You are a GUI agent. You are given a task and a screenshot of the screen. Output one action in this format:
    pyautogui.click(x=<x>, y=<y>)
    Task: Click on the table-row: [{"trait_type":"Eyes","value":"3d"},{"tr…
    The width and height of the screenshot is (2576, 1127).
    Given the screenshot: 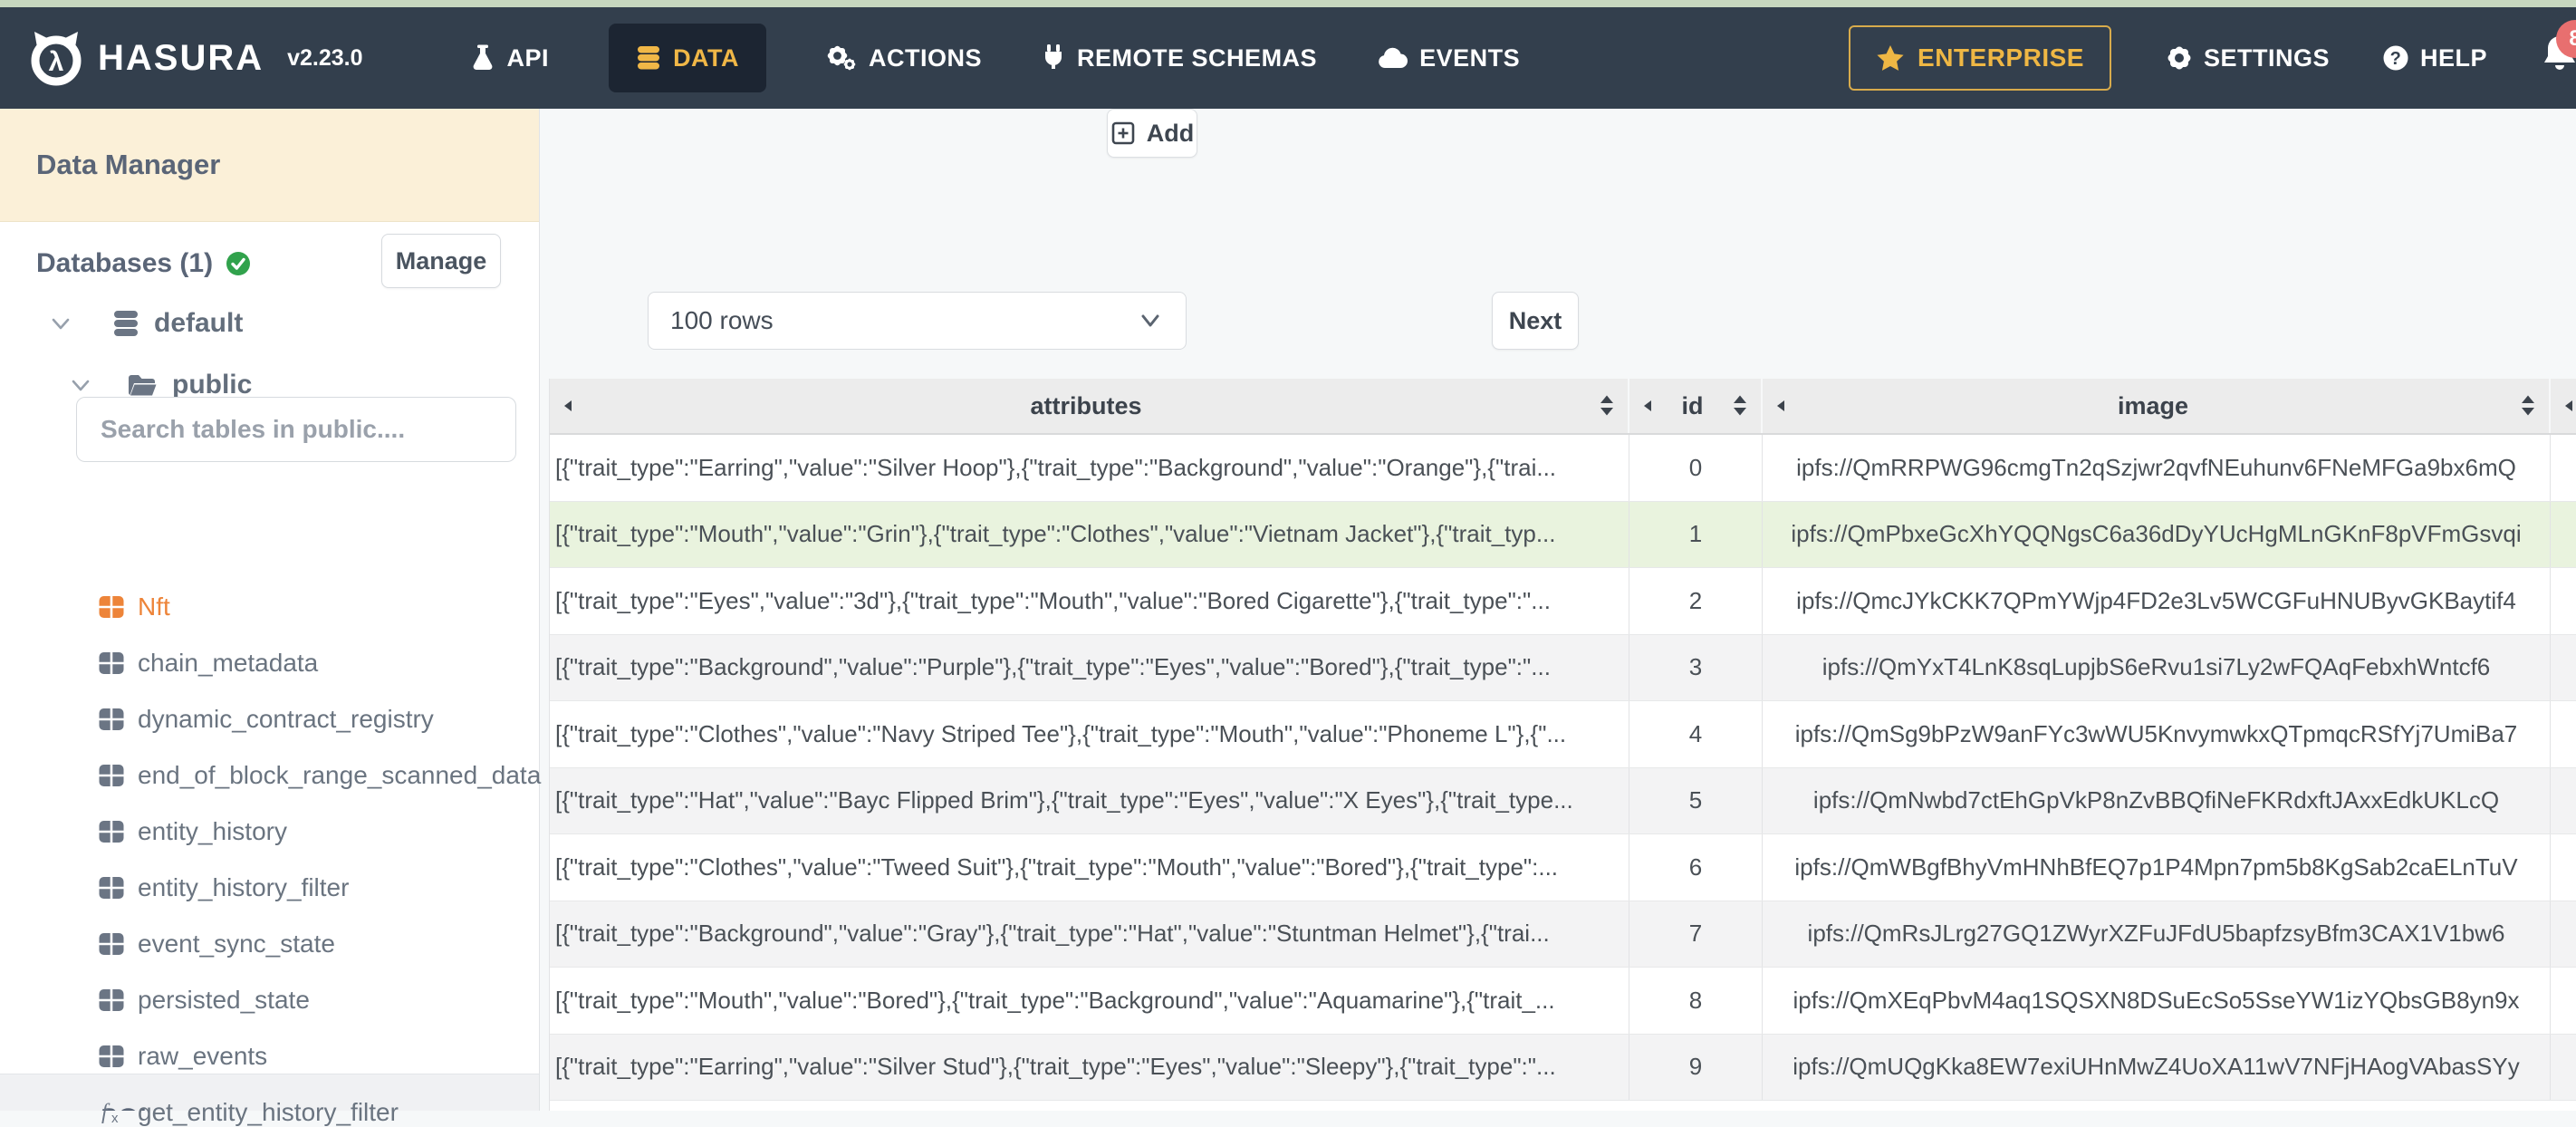 What is the action you would take?
    pyautogui.click(x=1563, y=601)
    